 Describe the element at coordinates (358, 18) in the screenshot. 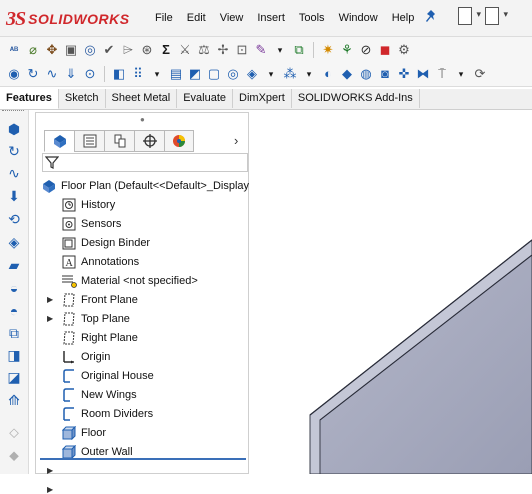

I see `menu-window: Window` at that location.